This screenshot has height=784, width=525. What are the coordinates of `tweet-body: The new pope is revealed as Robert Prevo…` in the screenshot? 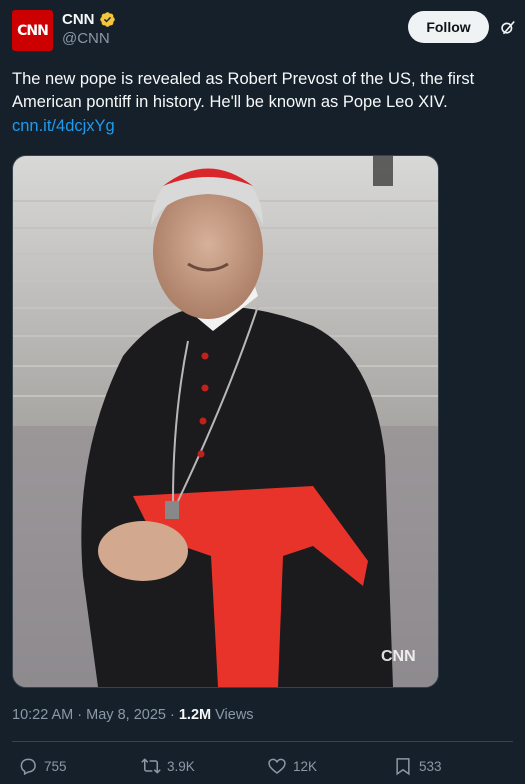 It's located at (265, 103).